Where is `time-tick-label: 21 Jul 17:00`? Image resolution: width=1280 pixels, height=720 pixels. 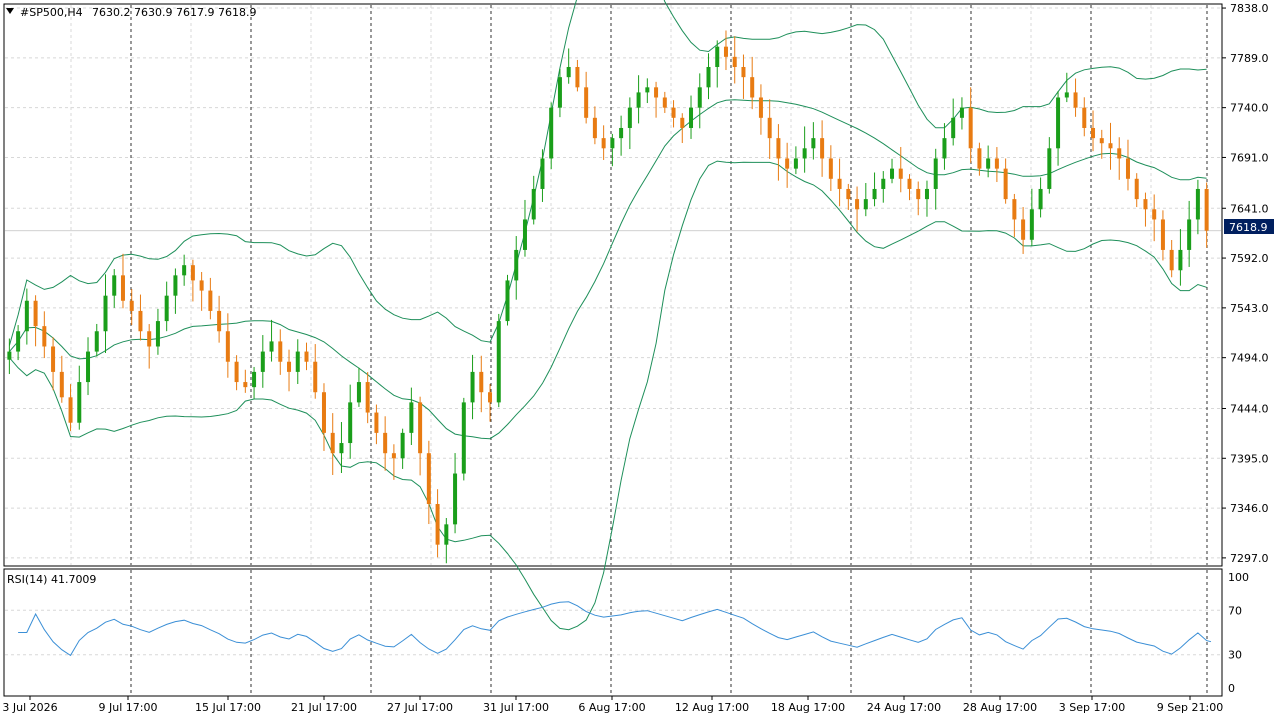
time-tick-label: 21 Jul 17:00 is located at coordinates (324, 707).